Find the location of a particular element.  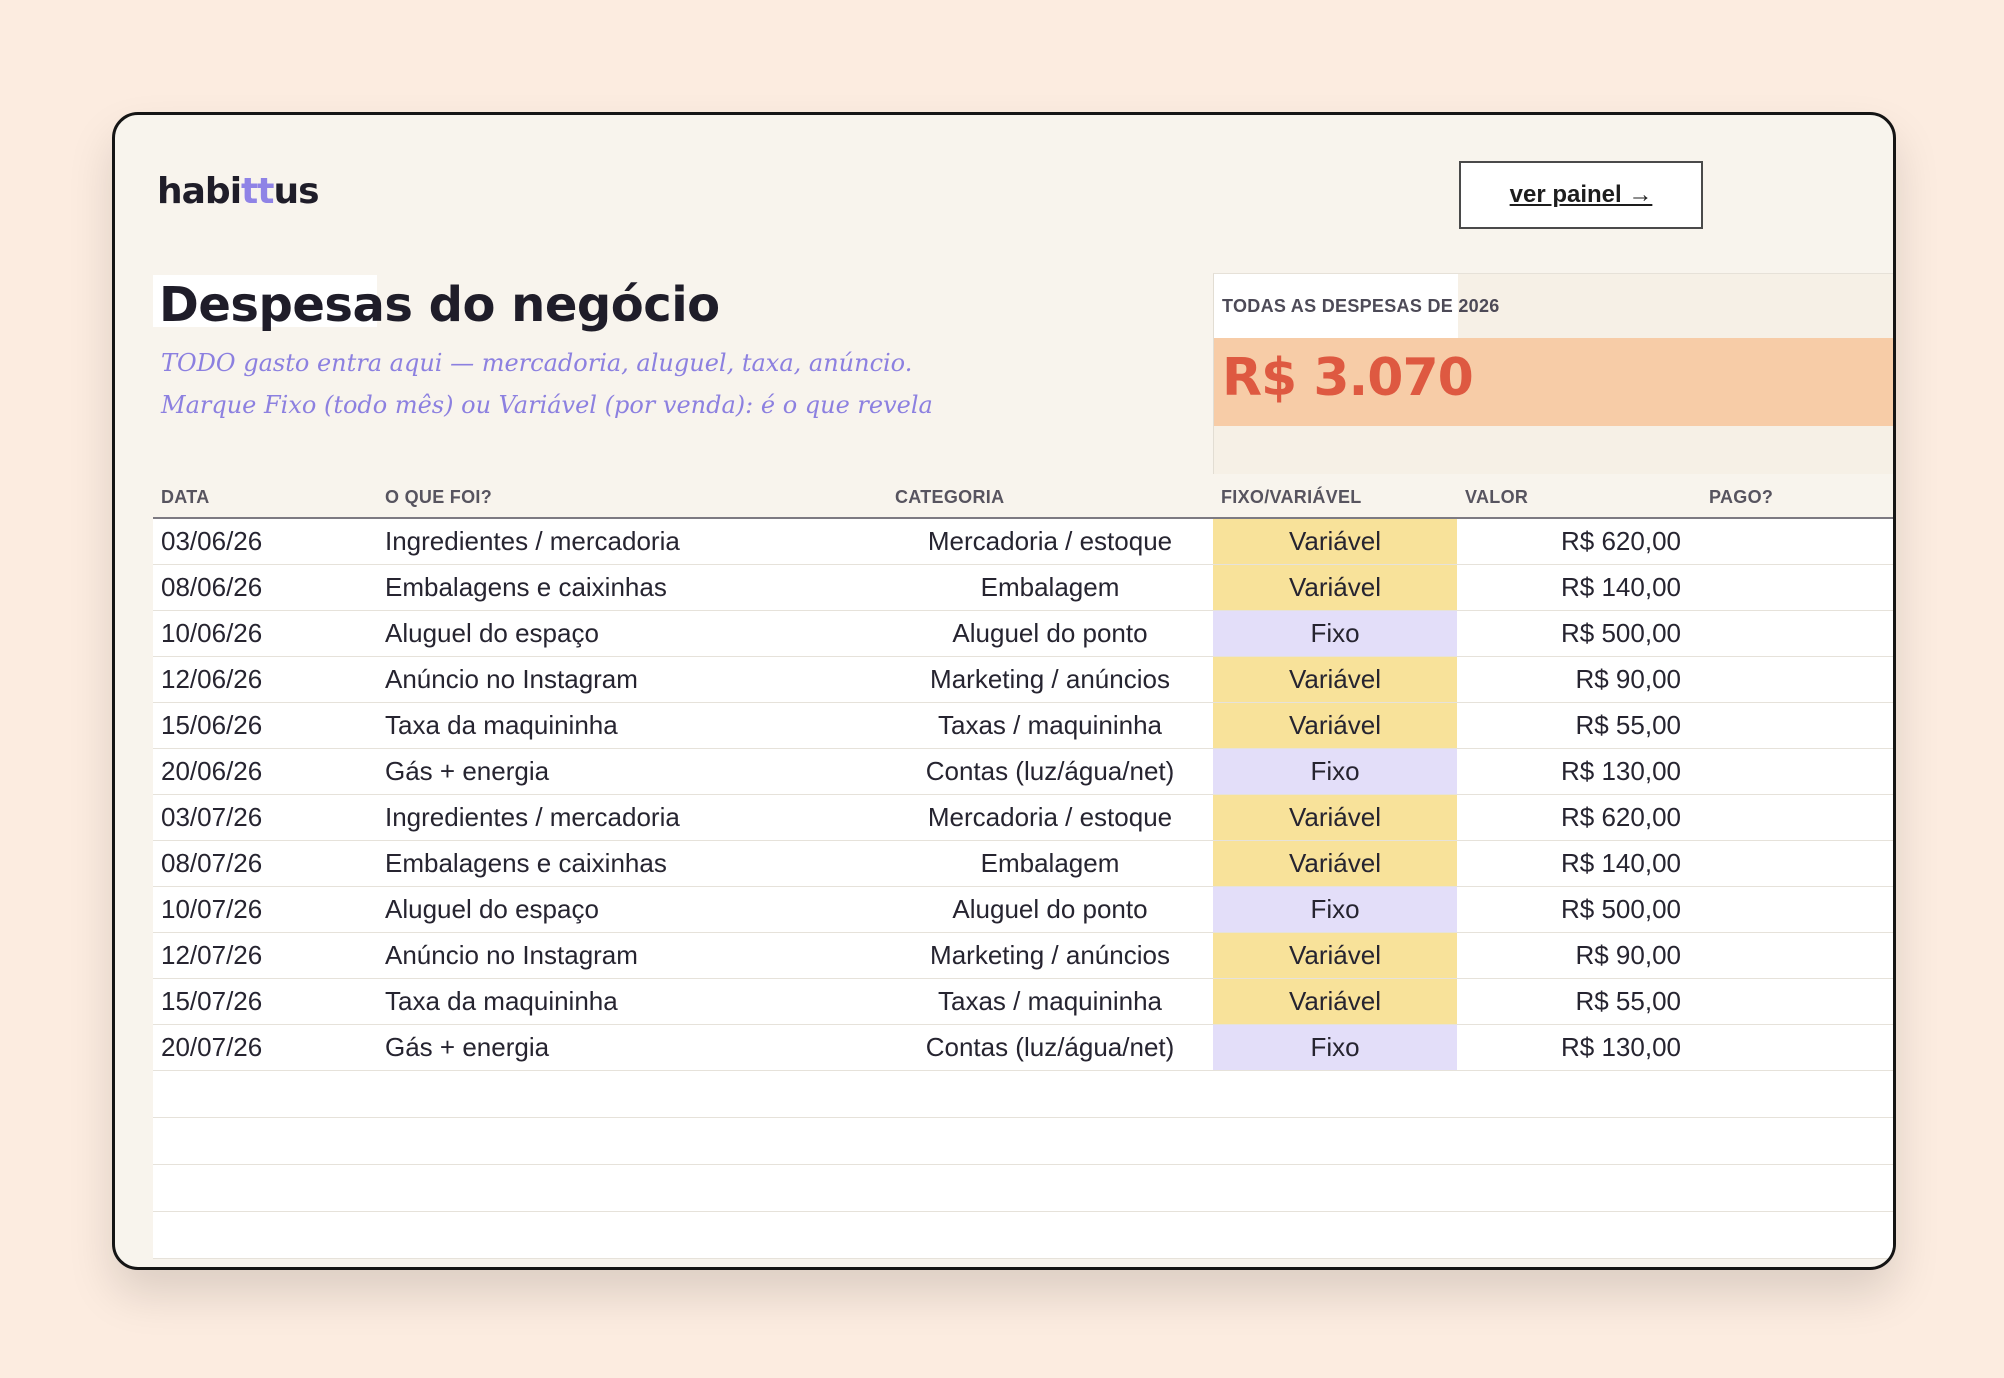

column-header-category: CATEGORIA is located at coordinates (1050, 498).